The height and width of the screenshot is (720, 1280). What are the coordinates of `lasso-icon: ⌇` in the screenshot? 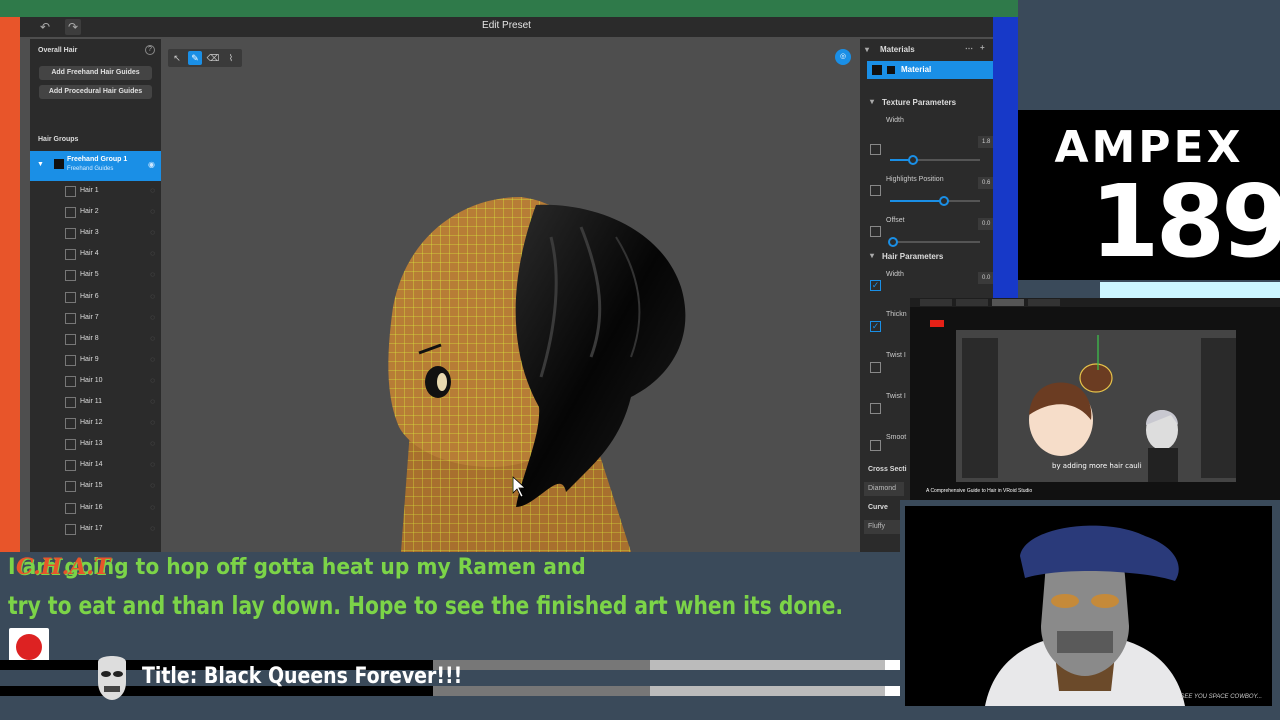 It's located at (231, 58).